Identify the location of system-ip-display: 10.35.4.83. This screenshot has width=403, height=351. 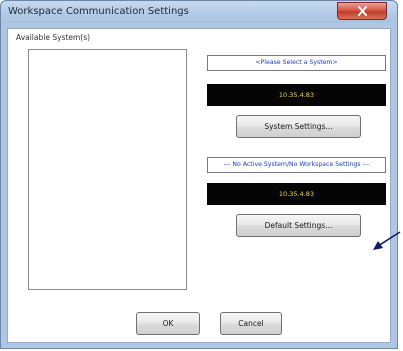
(296, 95).